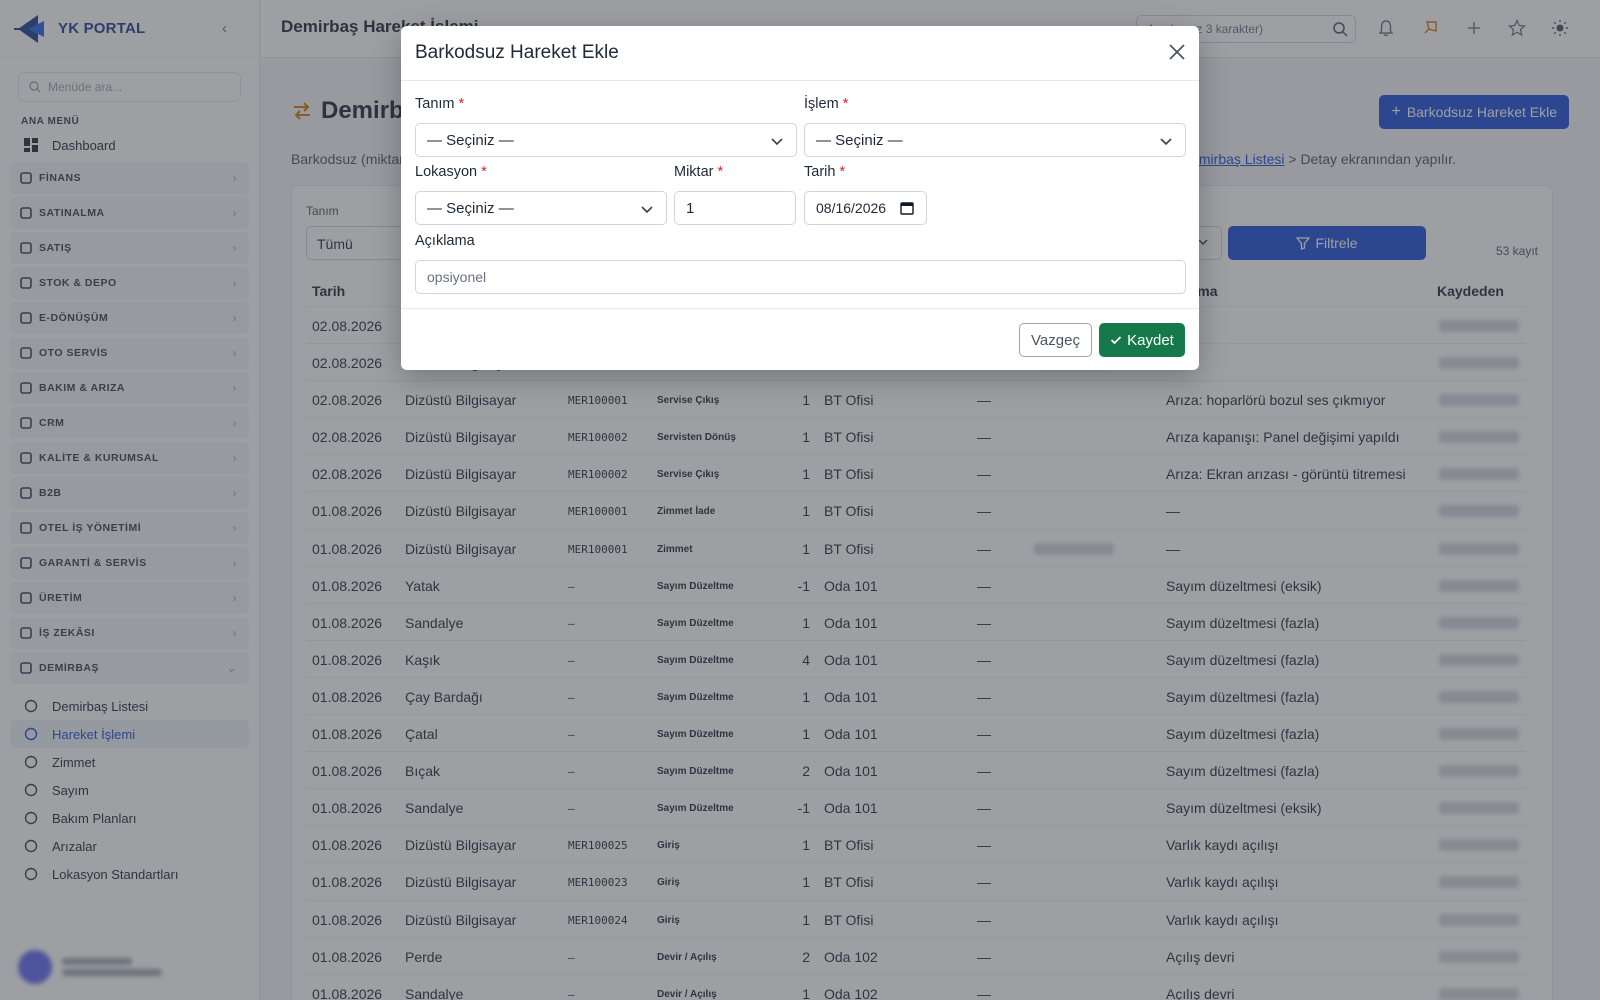  I want to click on miktar-label: Miktar *, so click(698, 172).